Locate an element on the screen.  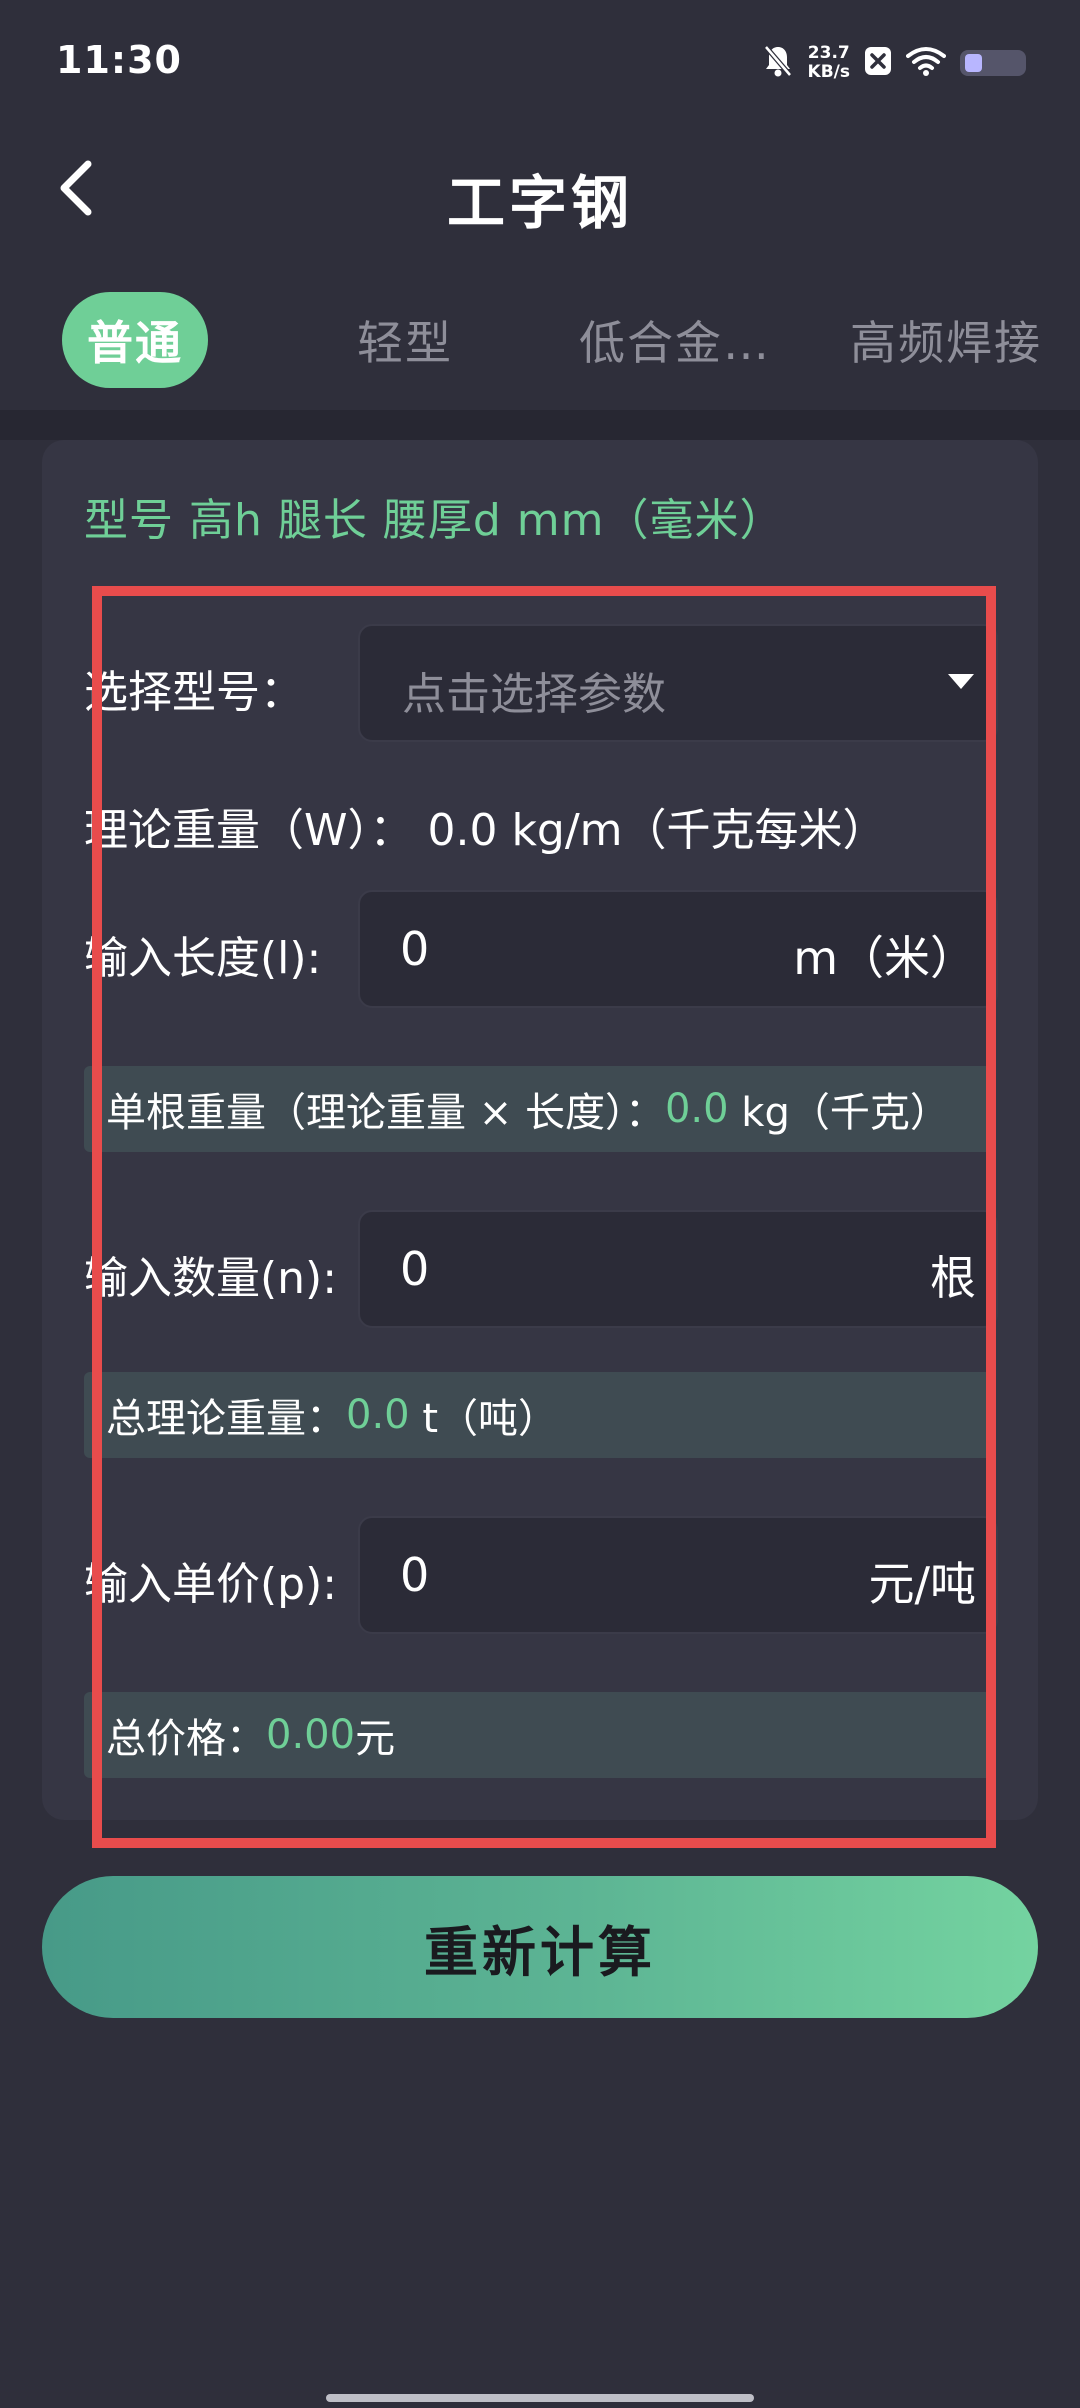
tab-normal: 普通 is located at coordinates (135, 340).